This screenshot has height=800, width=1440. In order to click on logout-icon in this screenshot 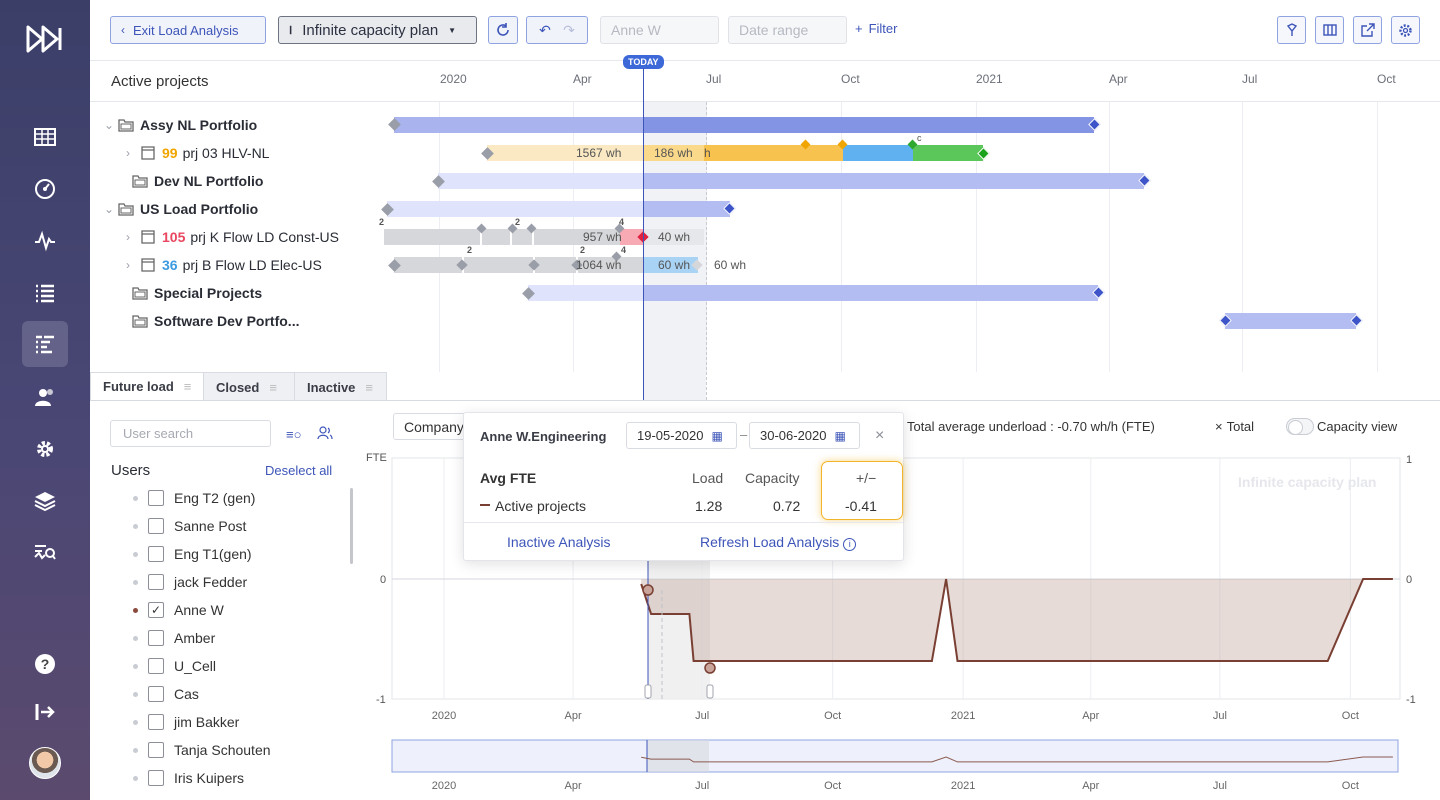, I will do `click(45, 712)`.